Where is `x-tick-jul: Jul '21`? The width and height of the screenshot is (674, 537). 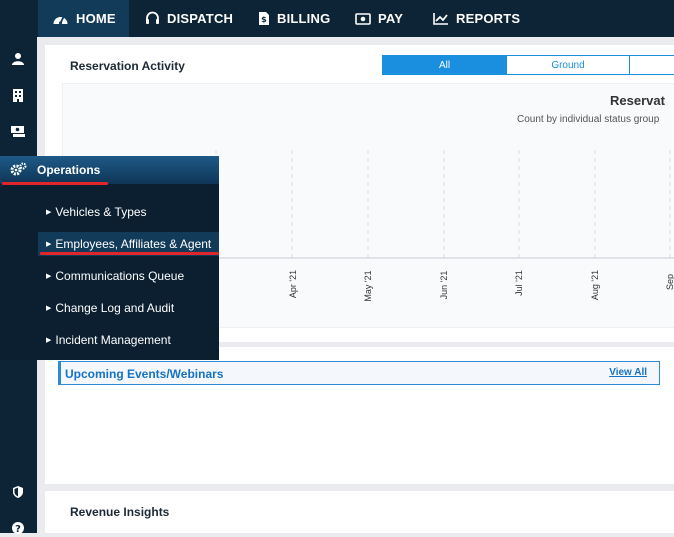 x-tick-jul: Jul '21 is located at coordinates (519, 283).